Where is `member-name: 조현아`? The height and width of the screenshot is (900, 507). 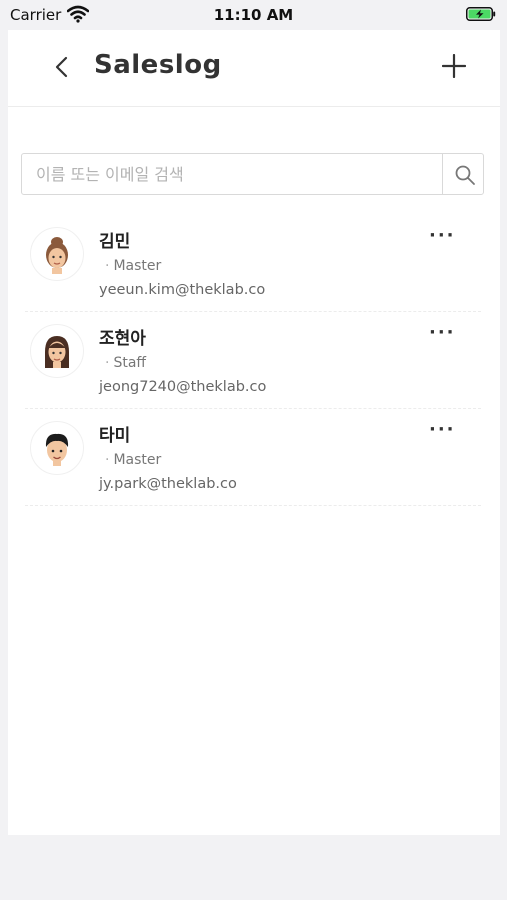
member-name: 조현아 is located at coordinates (122, 339).